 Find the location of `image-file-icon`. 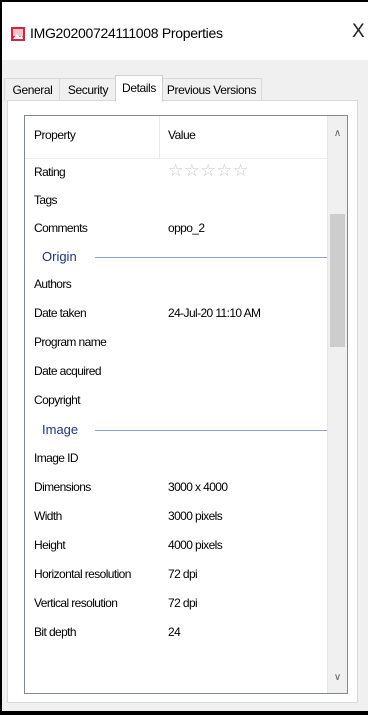

image-file-icon is located at coordinates (18, 34).